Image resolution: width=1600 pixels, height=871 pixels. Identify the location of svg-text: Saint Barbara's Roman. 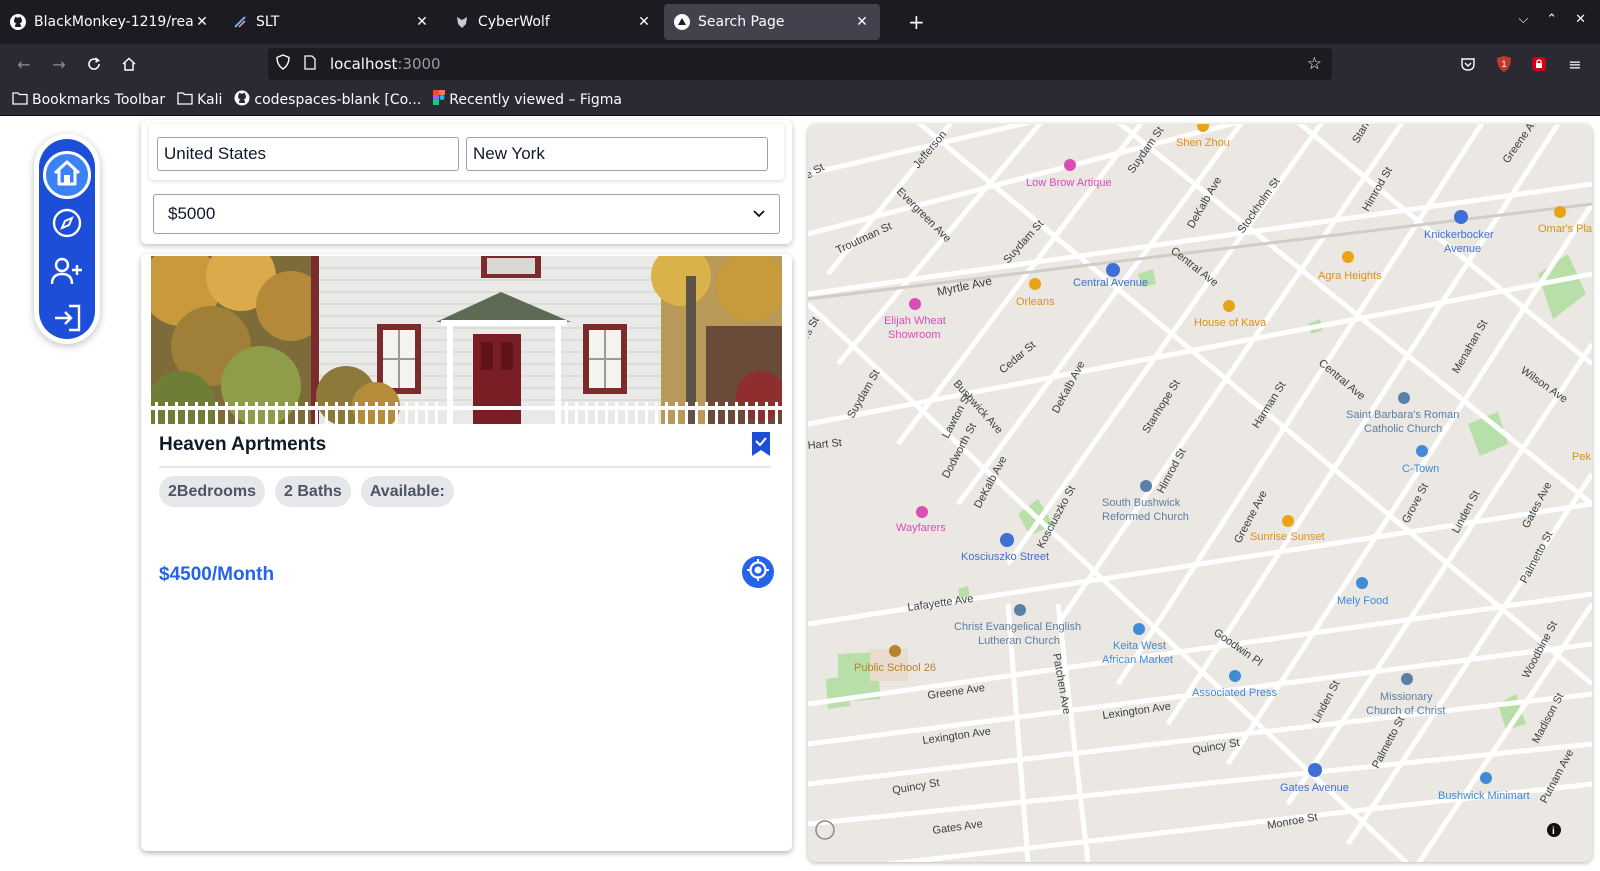
(1402, 415).